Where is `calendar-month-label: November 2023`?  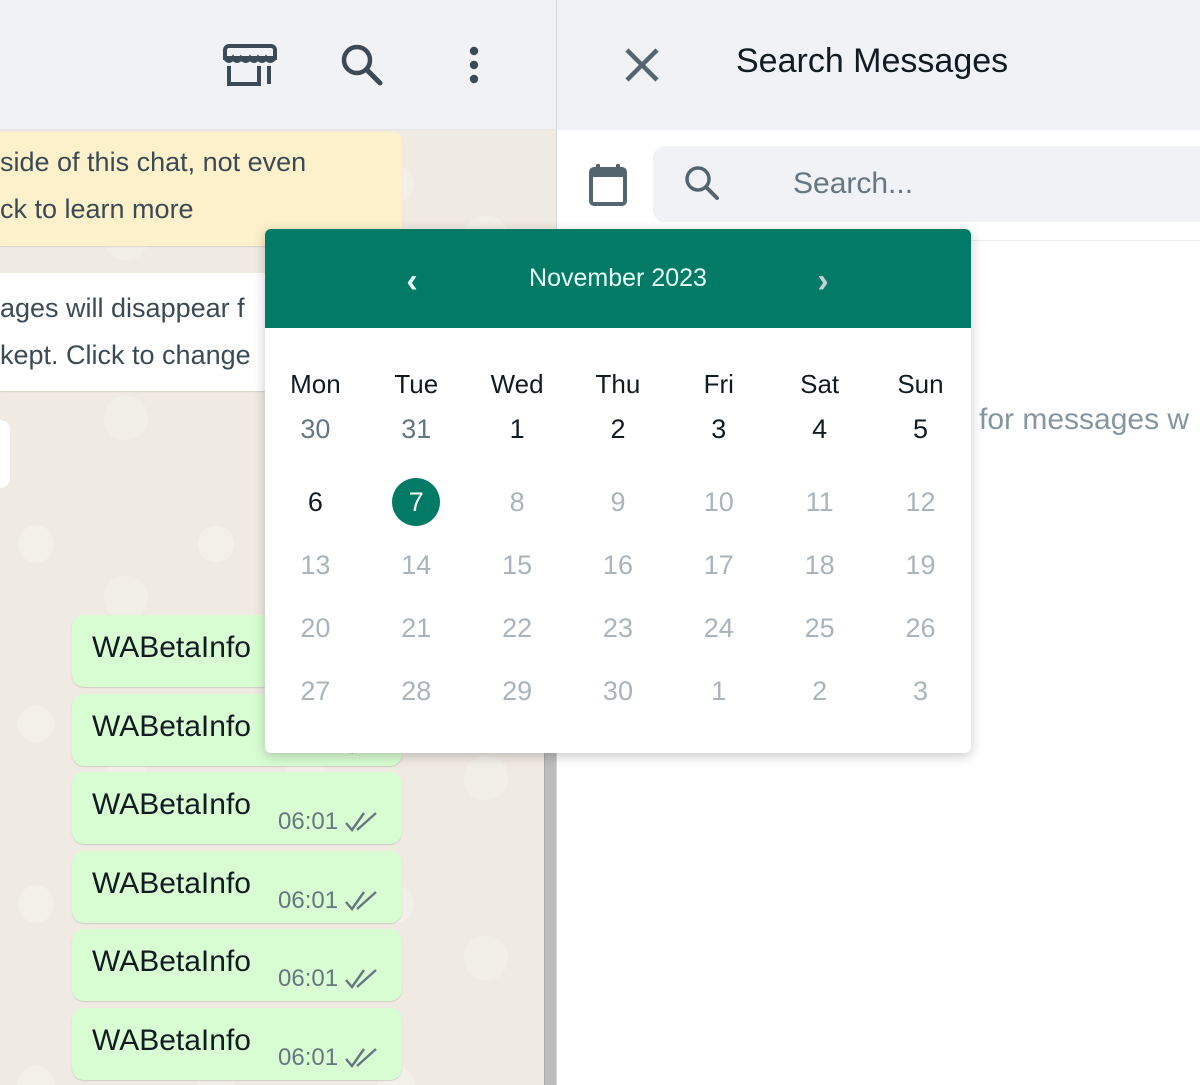 calendar-month-label: November 2023 is located at coordinates (618, 278).